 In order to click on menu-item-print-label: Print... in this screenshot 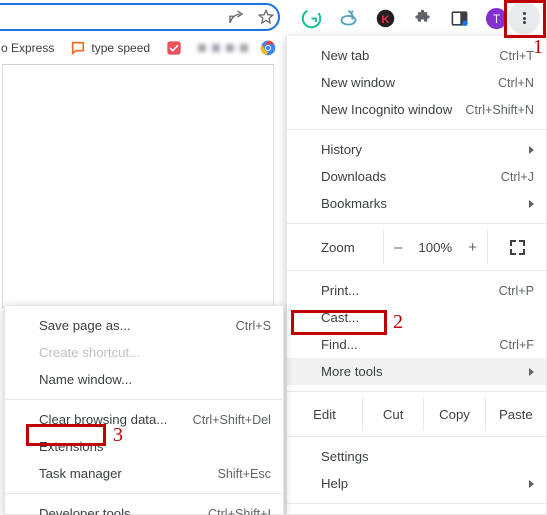, I will do `click(340, 290)`.